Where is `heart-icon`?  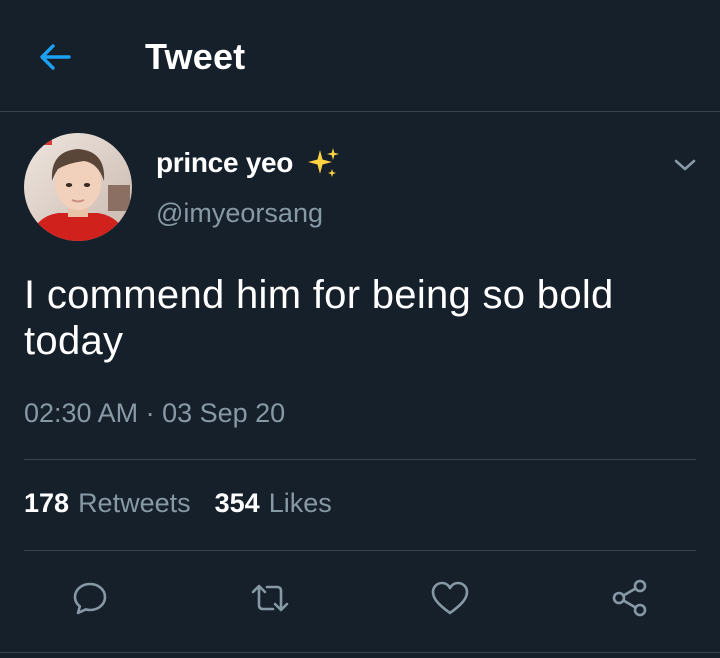 heart-icon is located at coordinates (450, 598).